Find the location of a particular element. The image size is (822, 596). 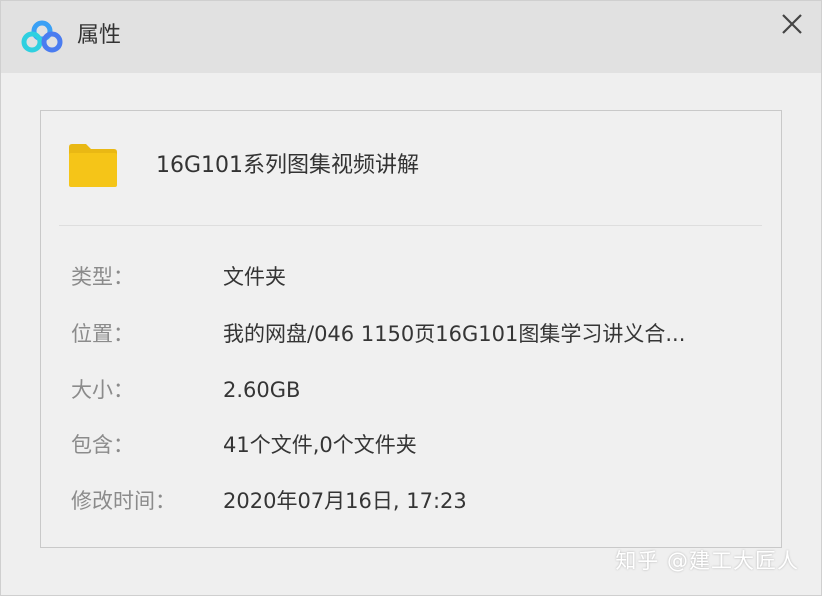

property-label: 类型： is located at coordinates (102, 277).